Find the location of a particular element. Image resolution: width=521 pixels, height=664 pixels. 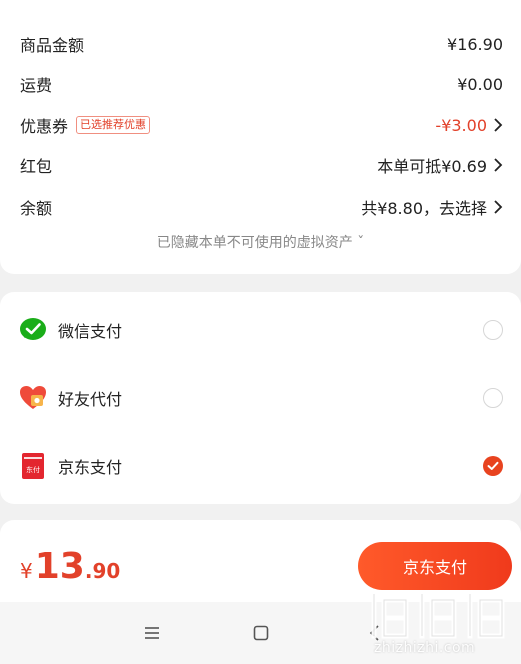

payment-option-friend: 好友代付 is located at coordinates (260, 398).